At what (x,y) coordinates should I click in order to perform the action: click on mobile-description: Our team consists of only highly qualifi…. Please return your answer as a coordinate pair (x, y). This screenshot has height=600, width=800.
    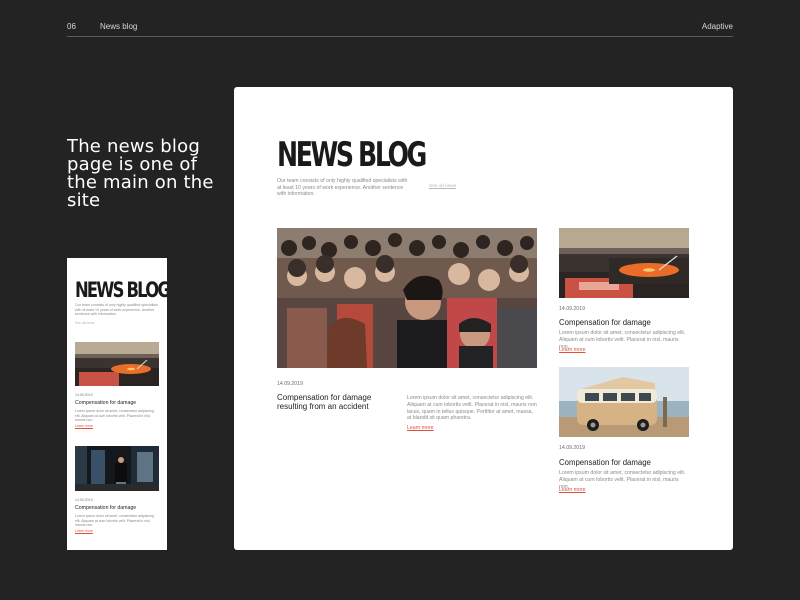
    Looking at the image, I should click on (116, 310).